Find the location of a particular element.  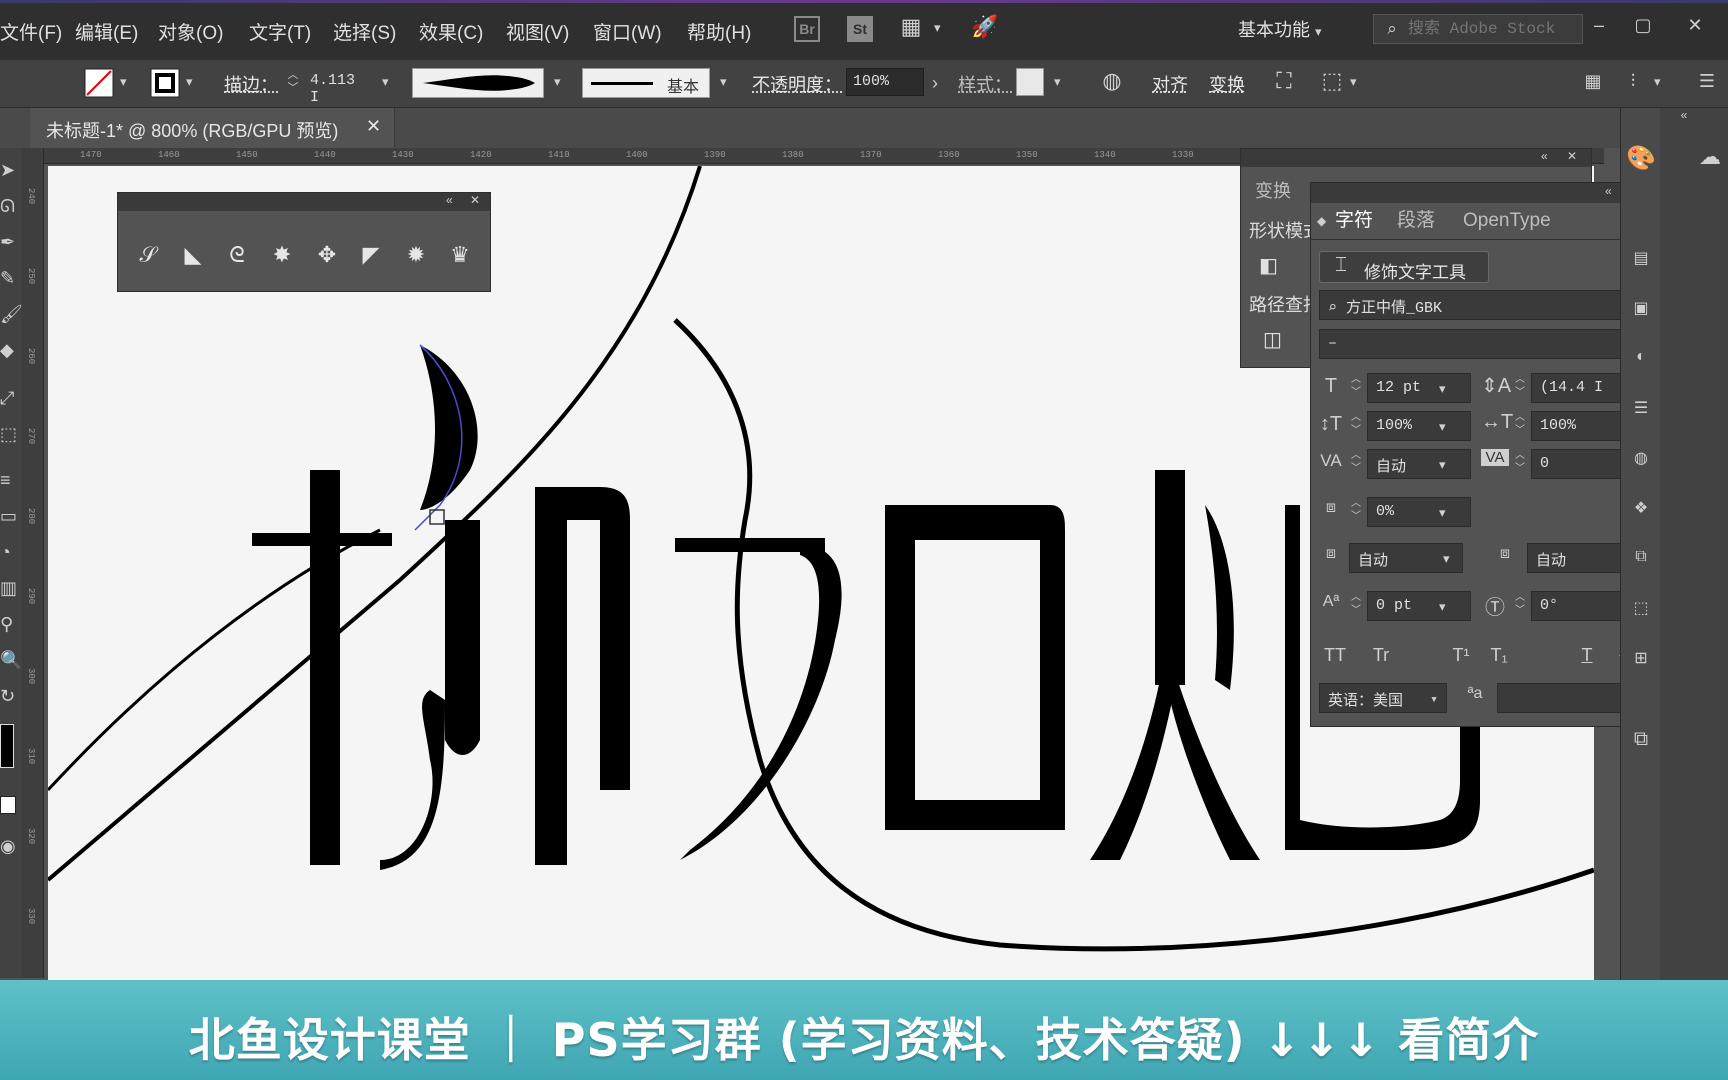

brush-tool-icon: 🖌 is located at coordinates (11, 314).